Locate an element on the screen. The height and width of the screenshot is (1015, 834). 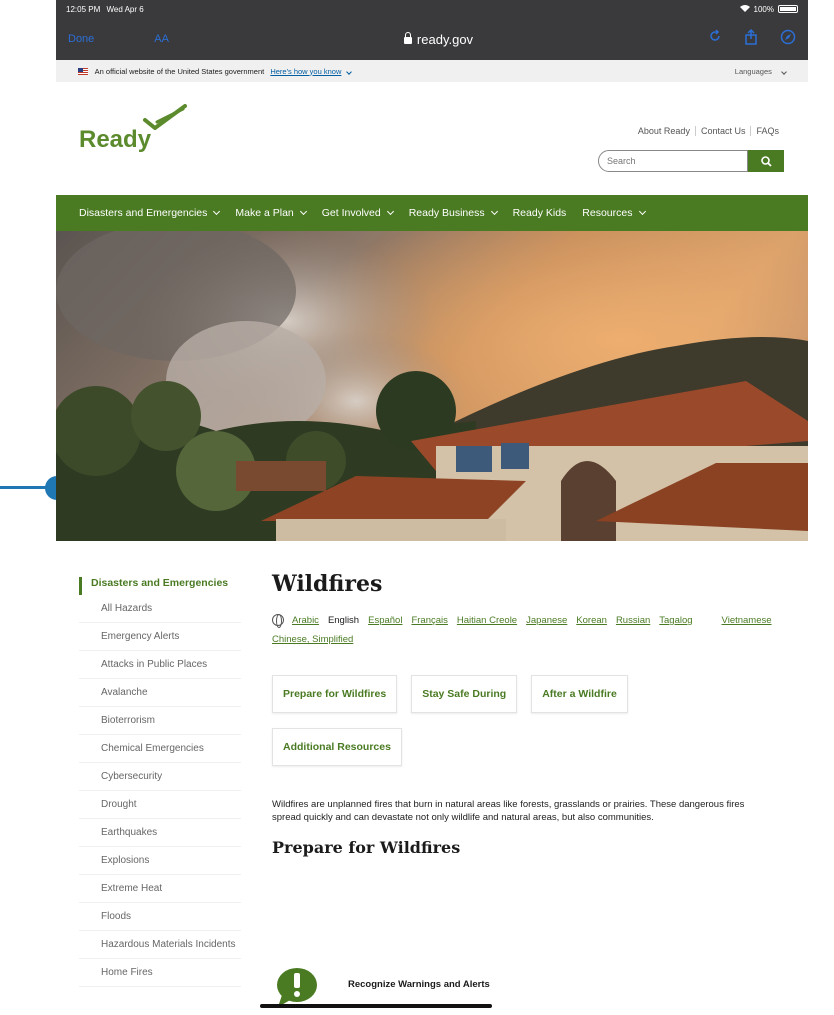
lang-francais: Français is located at coordinates (429, 620).